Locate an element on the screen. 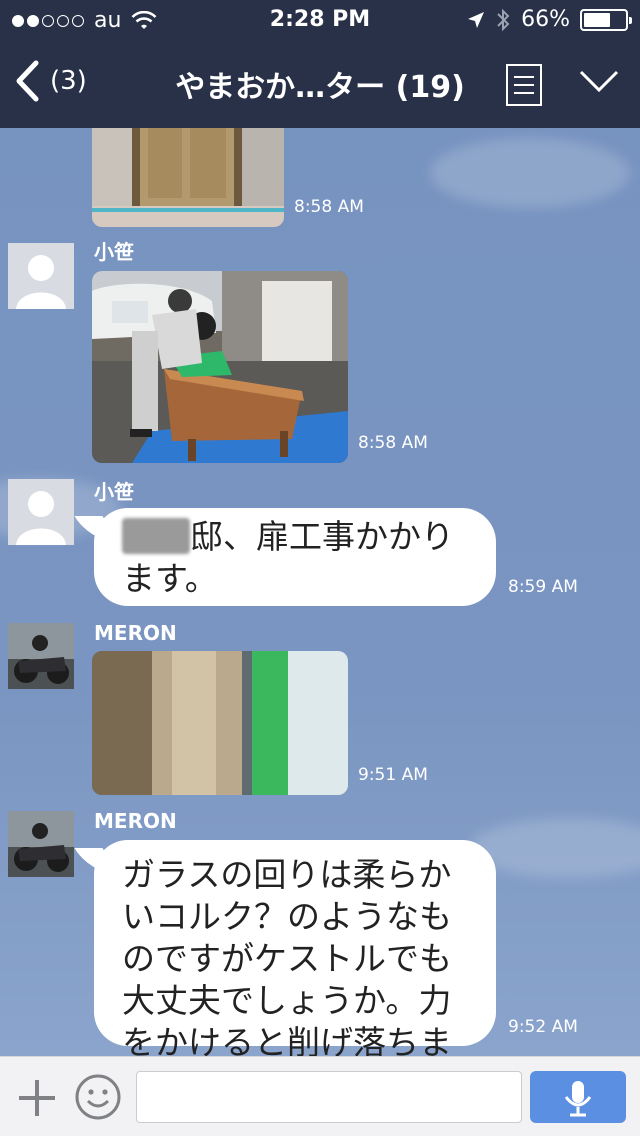  voice-message-button is located at coordinates (578, 1097).